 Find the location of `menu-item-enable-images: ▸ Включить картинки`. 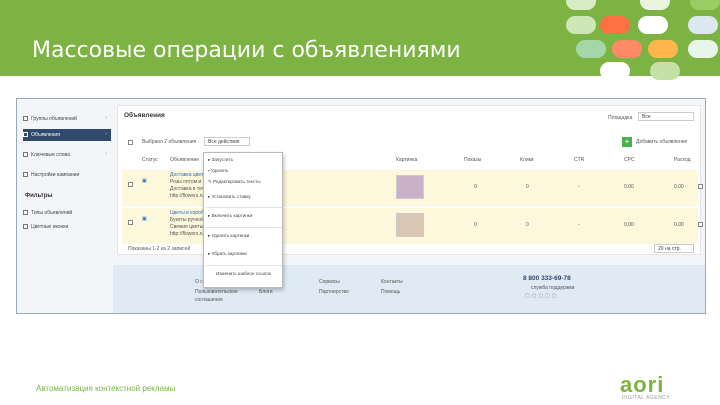

menu-item-enable-images: ▸ Включить картинки is located at coordinates (230, 216).